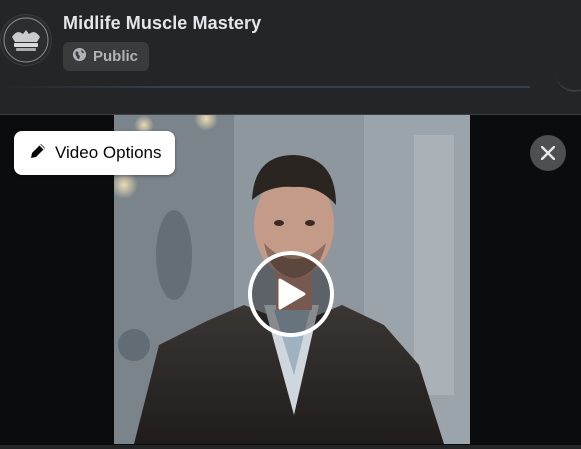 This screenshot has height=449, width=581. I want to click on corner-divider, so click(568, 81).